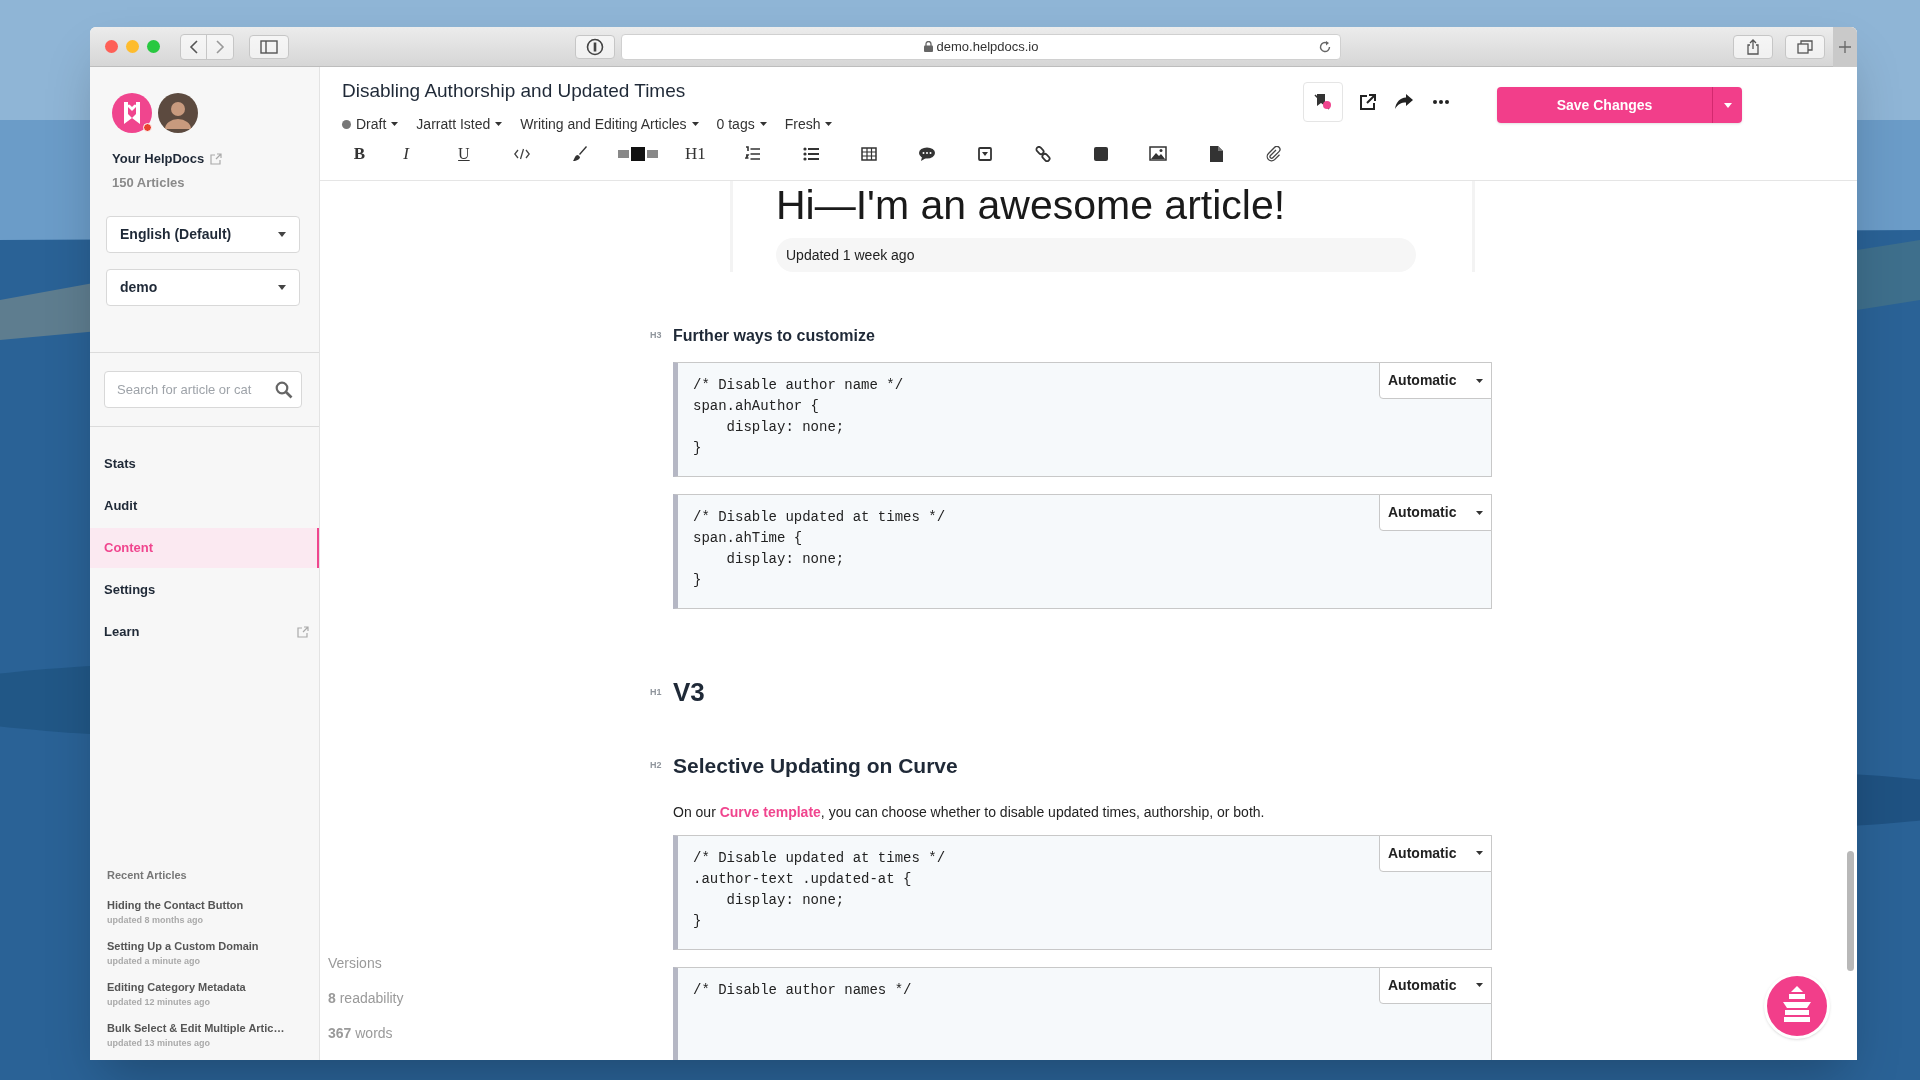  I want to click on workspace-dropdown: demo, so click(203, 287).